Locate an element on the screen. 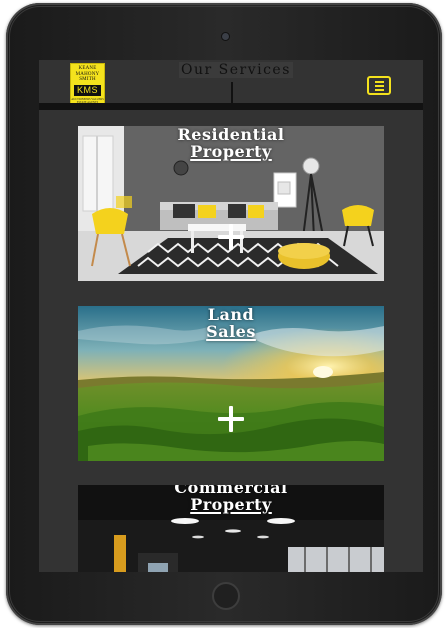 The image size is (446, 628). logo-mark: KMS is located at coordinates (87, 90).